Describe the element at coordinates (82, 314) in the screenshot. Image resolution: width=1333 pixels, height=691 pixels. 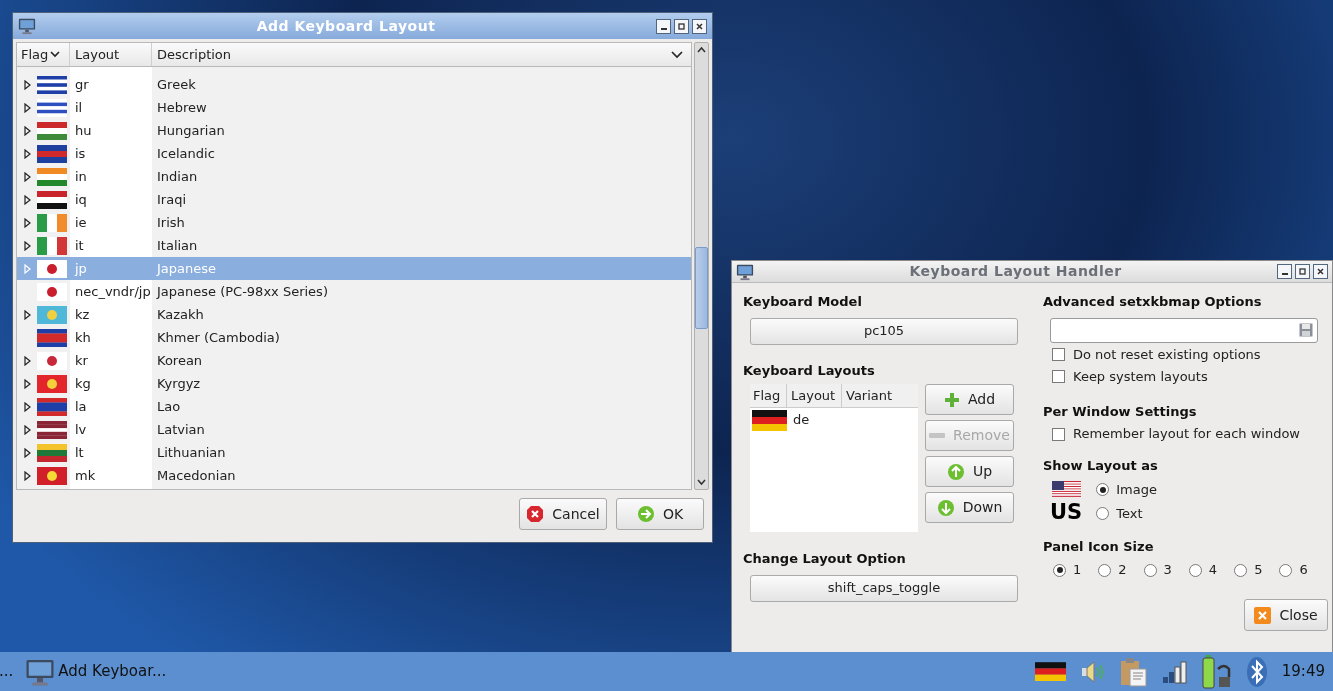
I see `layout-code: kz` at that location.